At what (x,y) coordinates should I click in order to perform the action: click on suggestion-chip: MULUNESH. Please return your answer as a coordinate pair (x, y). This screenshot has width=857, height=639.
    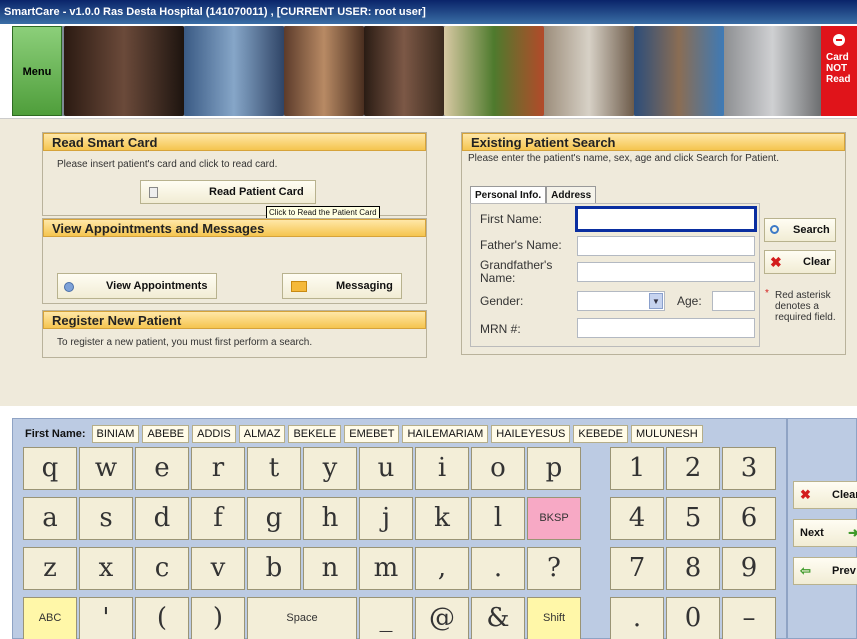
    Looking at the image, I should click on (667, 434).